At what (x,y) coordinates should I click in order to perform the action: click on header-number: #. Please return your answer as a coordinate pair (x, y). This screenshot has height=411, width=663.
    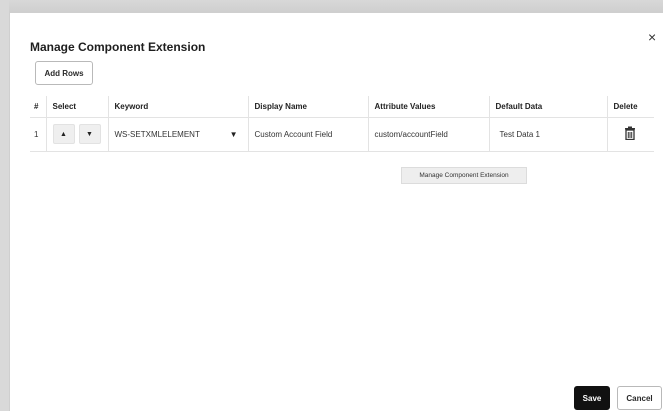
    Looking at the image, I should click on (38, 107).